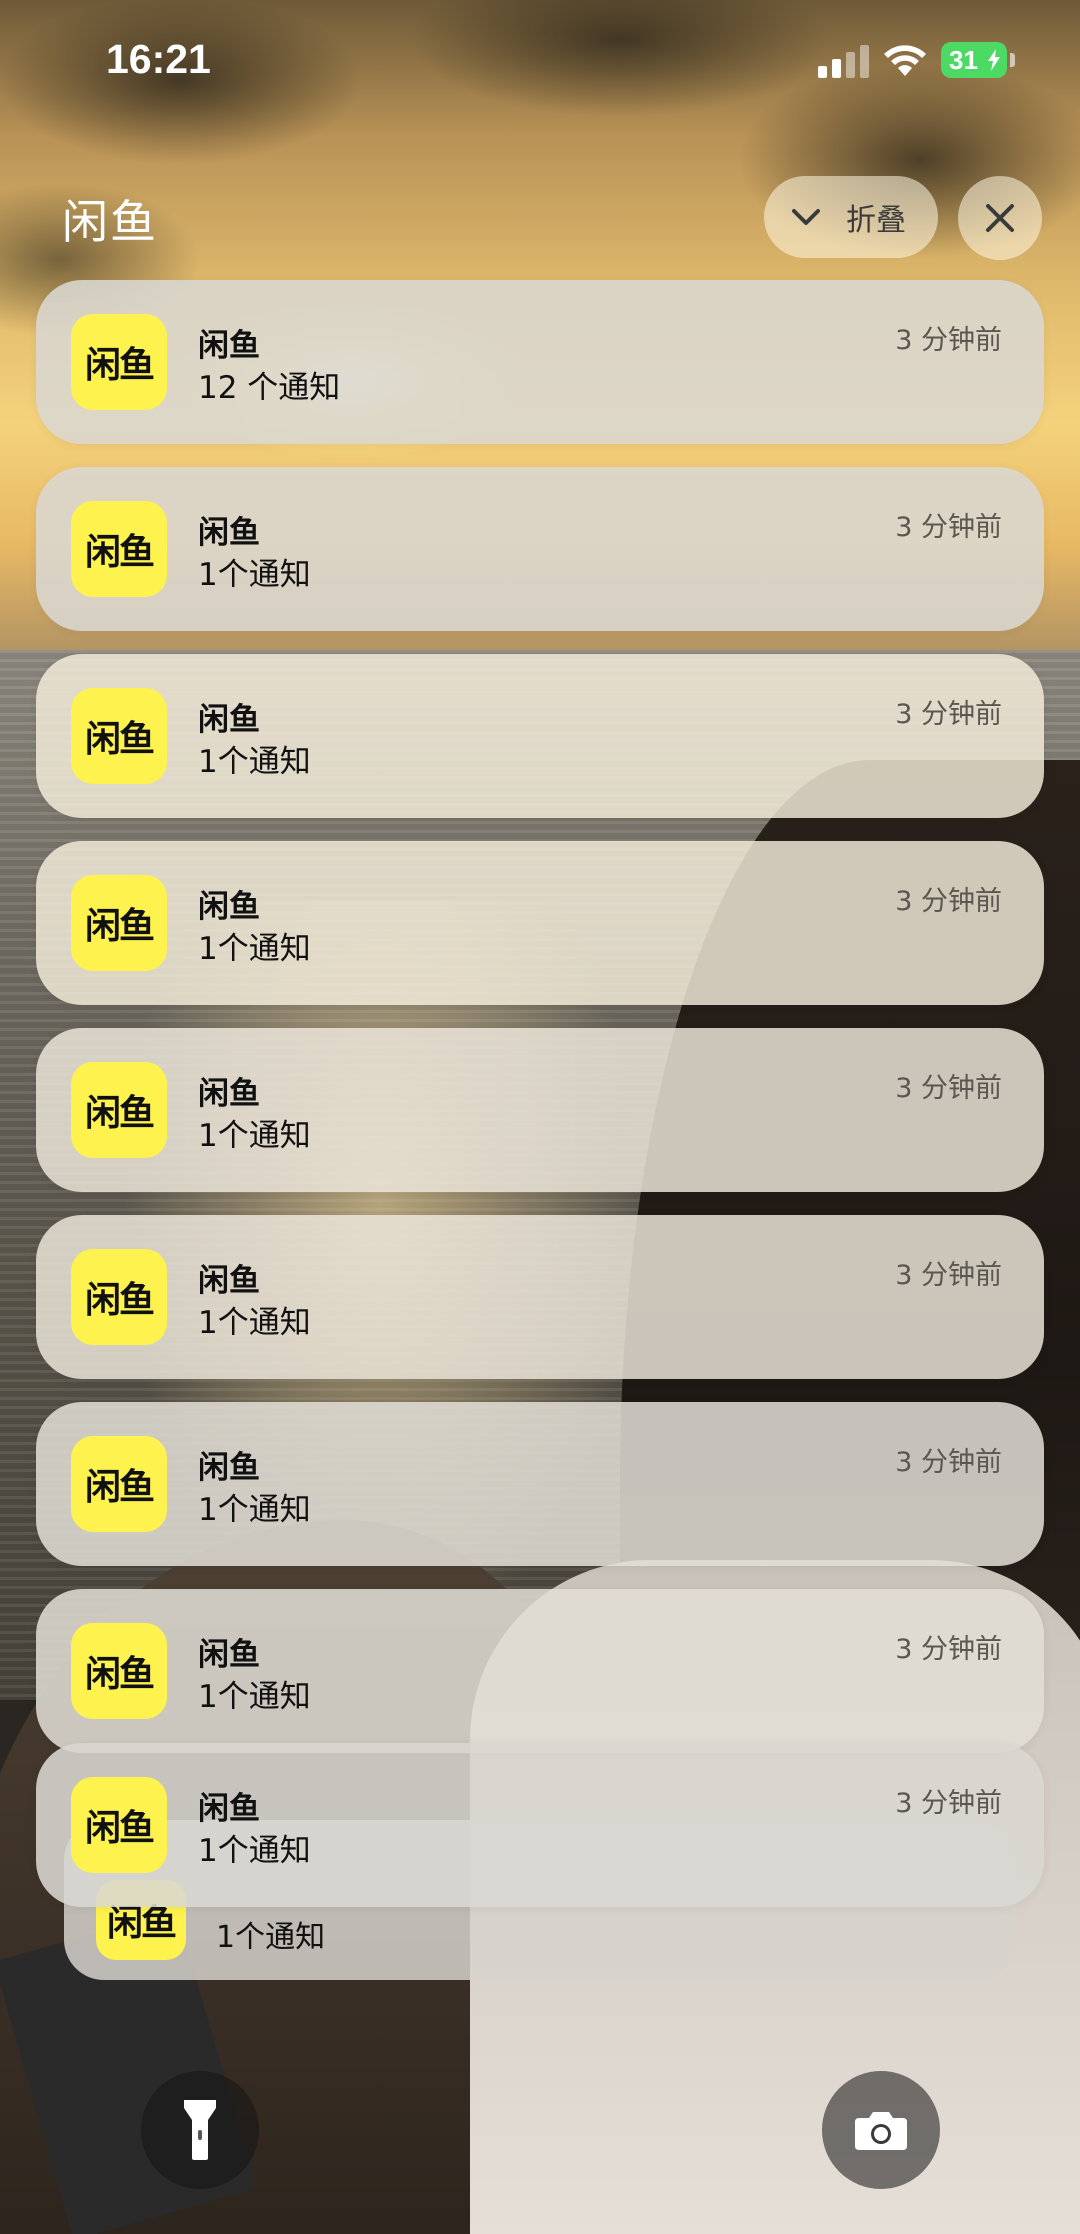  What do you see at coordinates (110, 222) in the screenshot?
I see `notification-group-title: 闲鱼` at bounding box center [110, 222].